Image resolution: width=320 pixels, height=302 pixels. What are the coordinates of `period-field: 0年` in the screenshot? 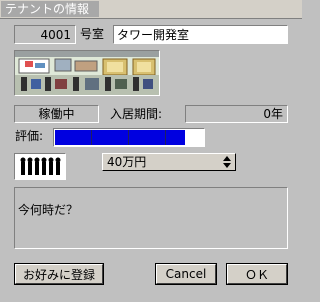 It's located at (236, 114).